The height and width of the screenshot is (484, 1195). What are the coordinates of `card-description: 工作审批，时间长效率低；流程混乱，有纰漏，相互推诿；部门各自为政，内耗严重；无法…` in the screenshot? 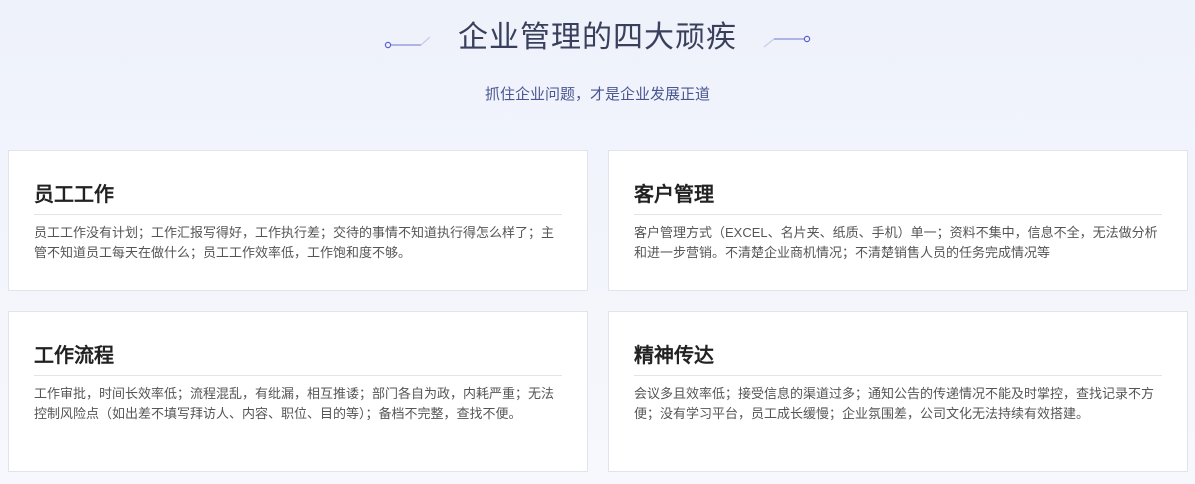 It's located at (294, 403).